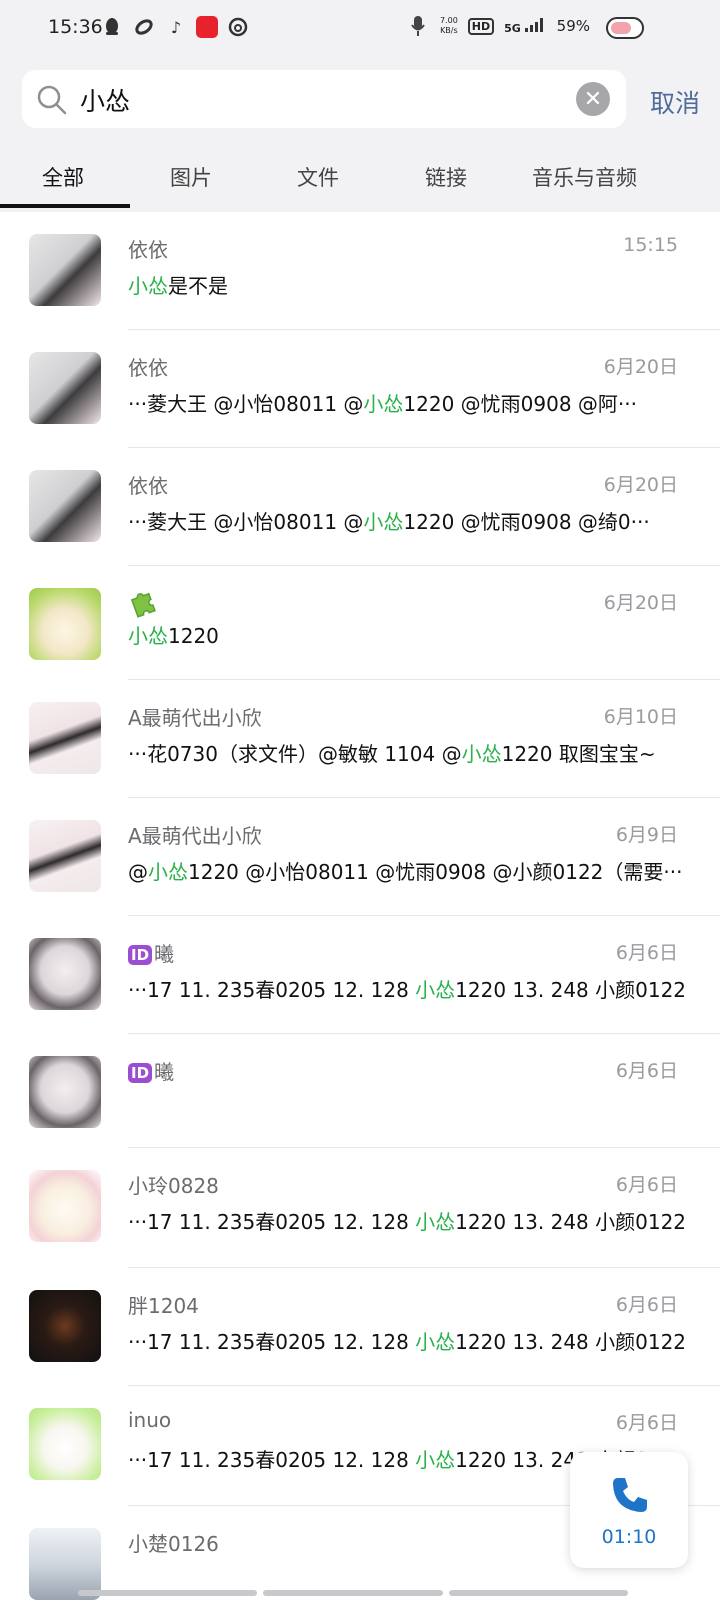  I want to click on contact-name: 小楚0126, so click(173, 1544).